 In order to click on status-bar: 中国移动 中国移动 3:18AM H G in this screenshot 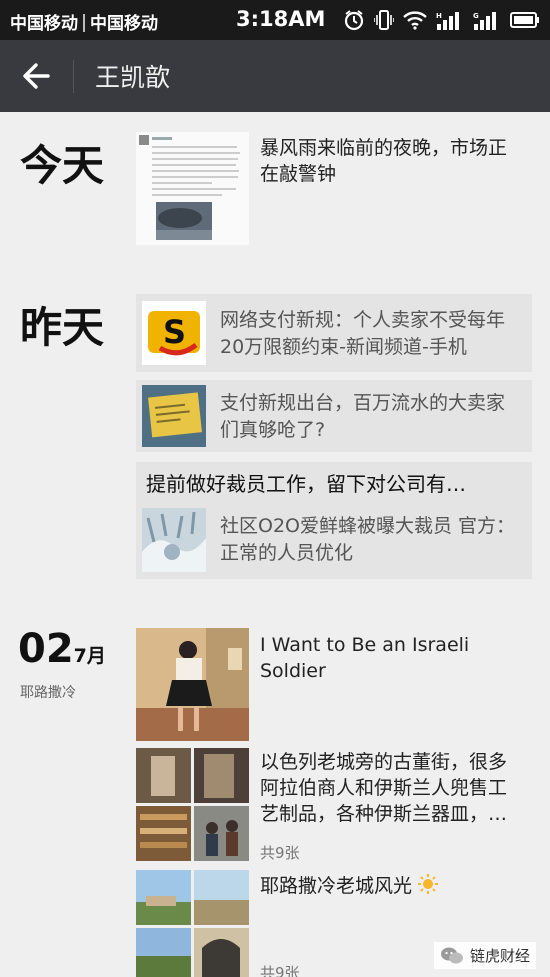, I will do `click(275, 20)`.